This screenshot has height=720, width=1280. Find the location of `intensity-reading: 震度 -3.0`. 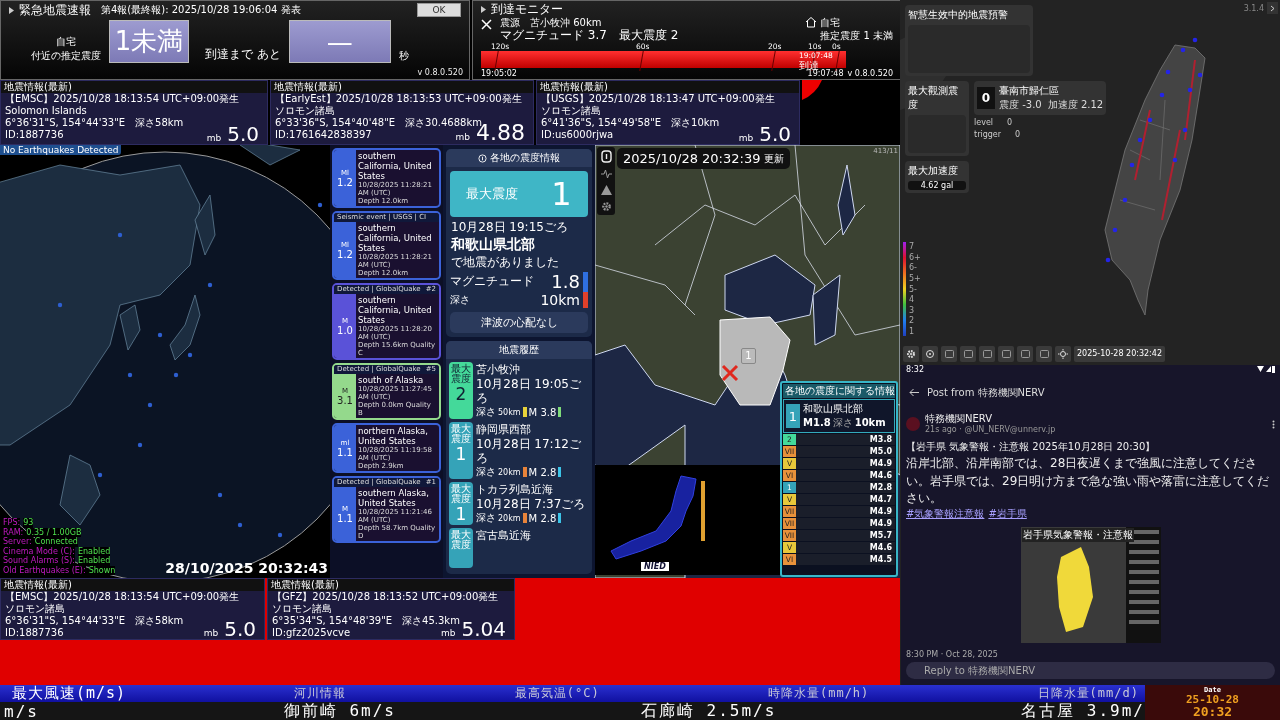

intensity-reading: 震度 -3.0 is located at coordinates (1020, 105).